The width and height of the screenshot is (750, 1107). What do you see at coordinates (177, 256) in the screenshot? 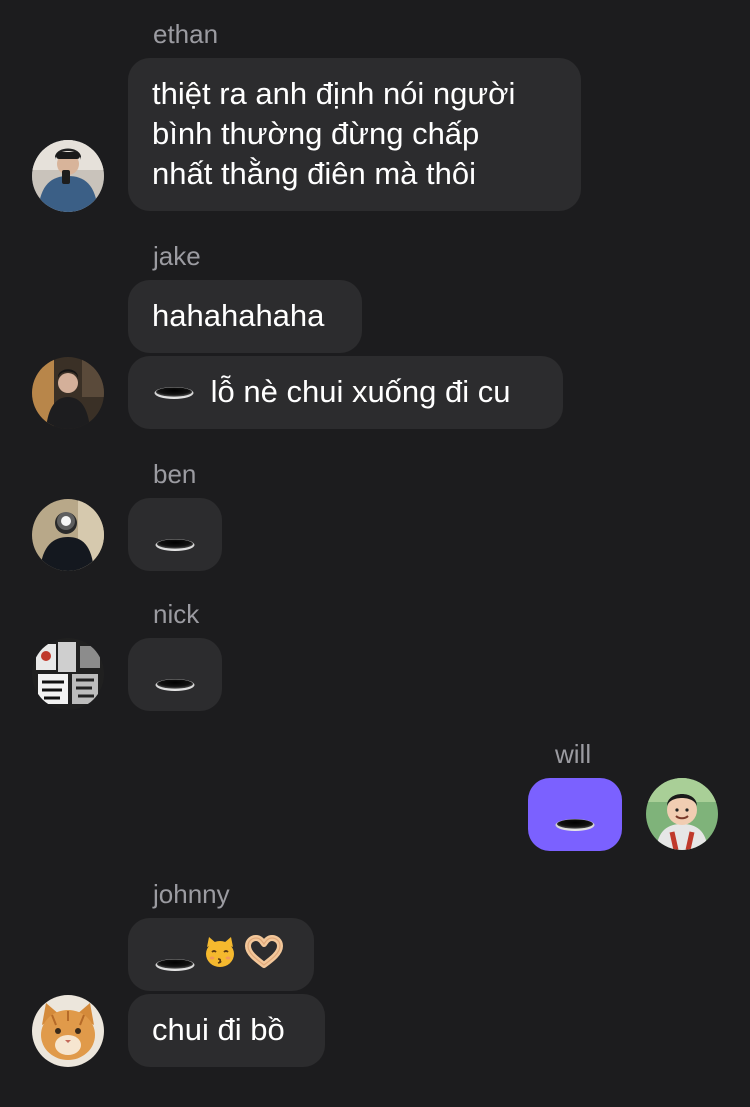
I see `sender-name: jake` at bounding box center [177, 256].